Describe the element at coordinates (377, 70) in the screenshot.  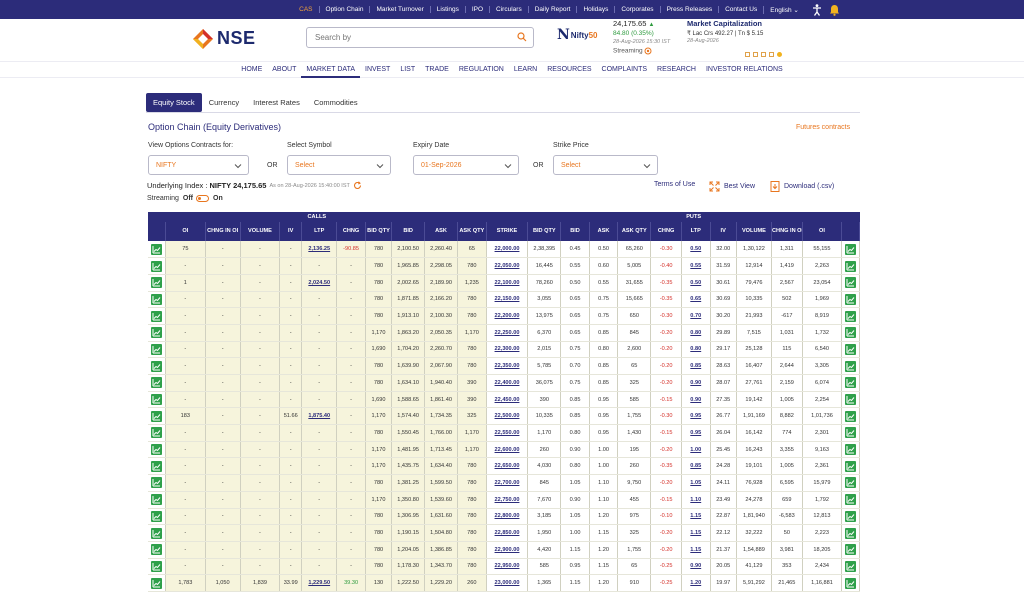
I see `nav-item-invest: INVEST` at that location.